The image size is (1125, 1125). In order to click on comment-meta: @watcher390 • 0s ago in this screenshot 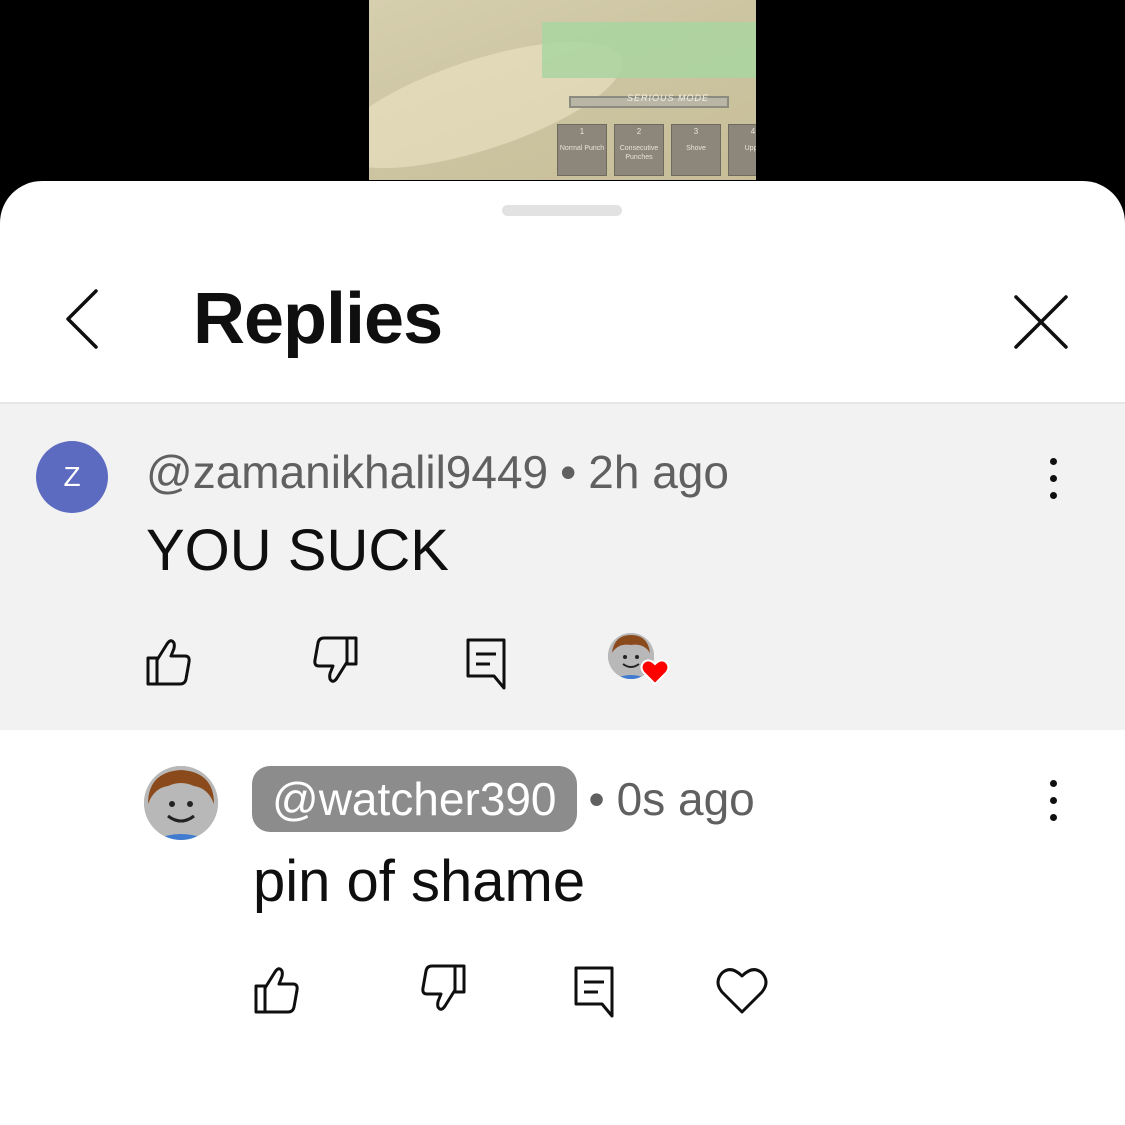, I will do `click(503, 799)`.